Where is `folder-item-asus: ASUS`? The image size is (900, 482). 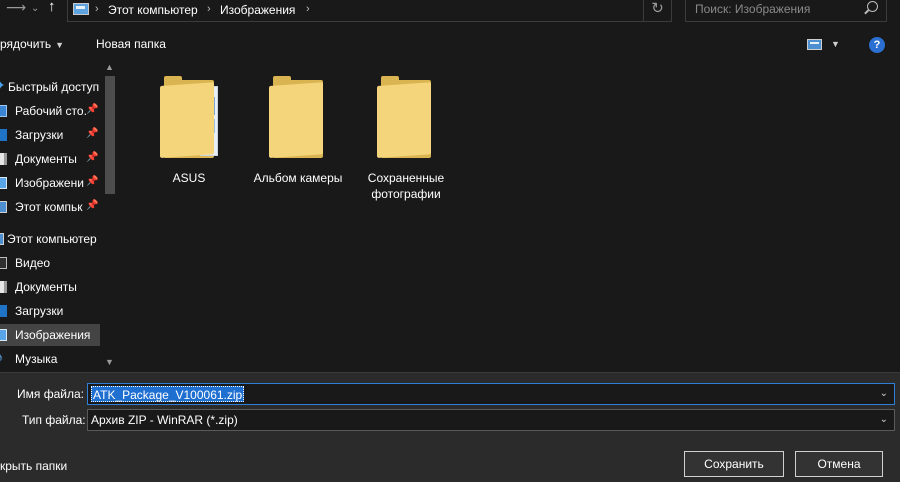 folder-item-asus: ASUS is located at coordinates (189, 131).